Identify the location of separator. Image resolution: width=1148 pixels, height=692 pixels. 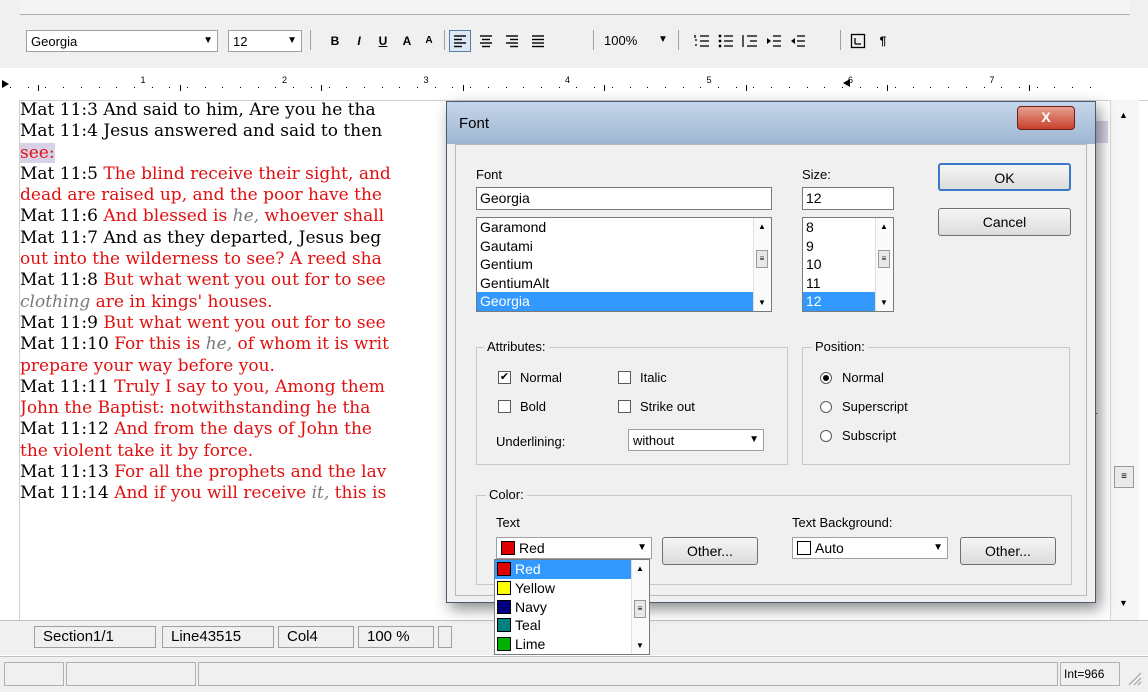
(310, 40).